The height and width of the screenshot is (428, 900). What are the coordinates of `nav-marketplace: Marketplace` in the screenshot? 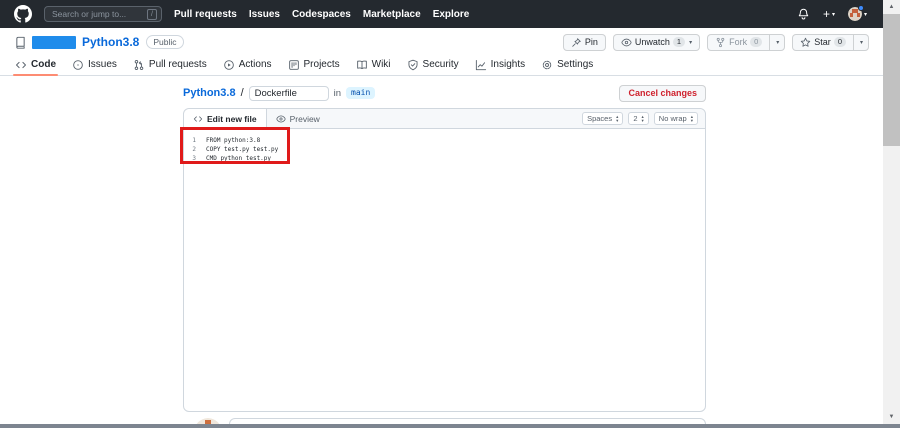 It's located at (392, 14).